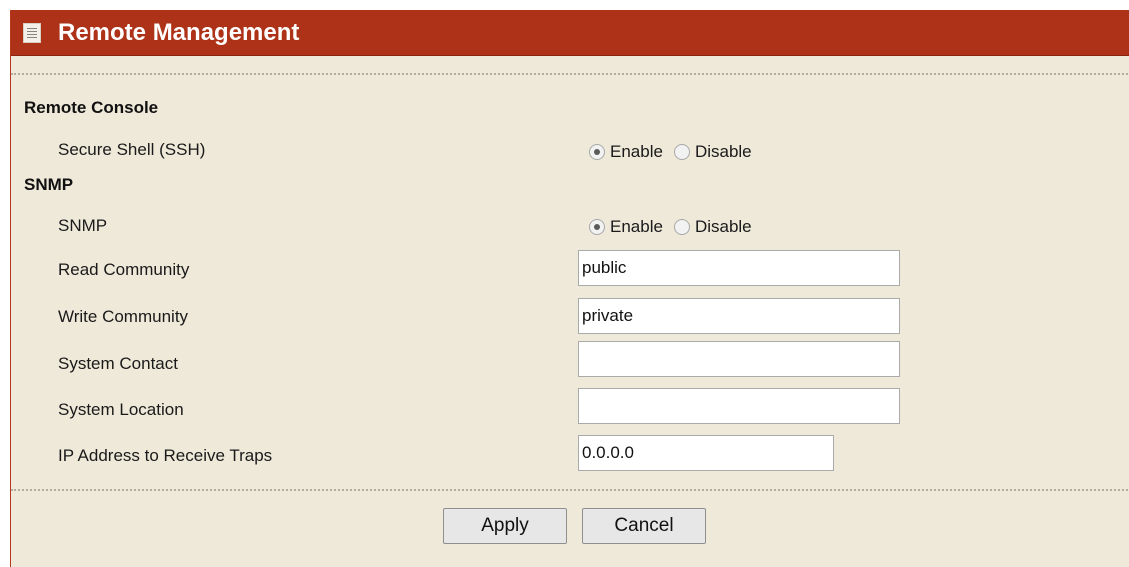 This screenshot has height=567, width=1129. I want to click on snmp-radio-group: Enable Disable, so click(676, 227).